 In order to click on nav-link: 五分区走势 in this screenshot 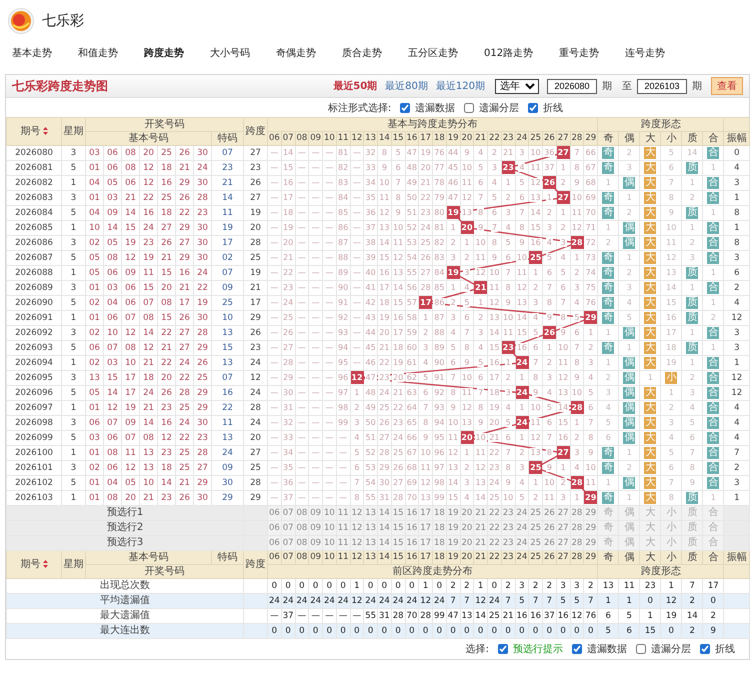, I will do `click(433, 56)`.